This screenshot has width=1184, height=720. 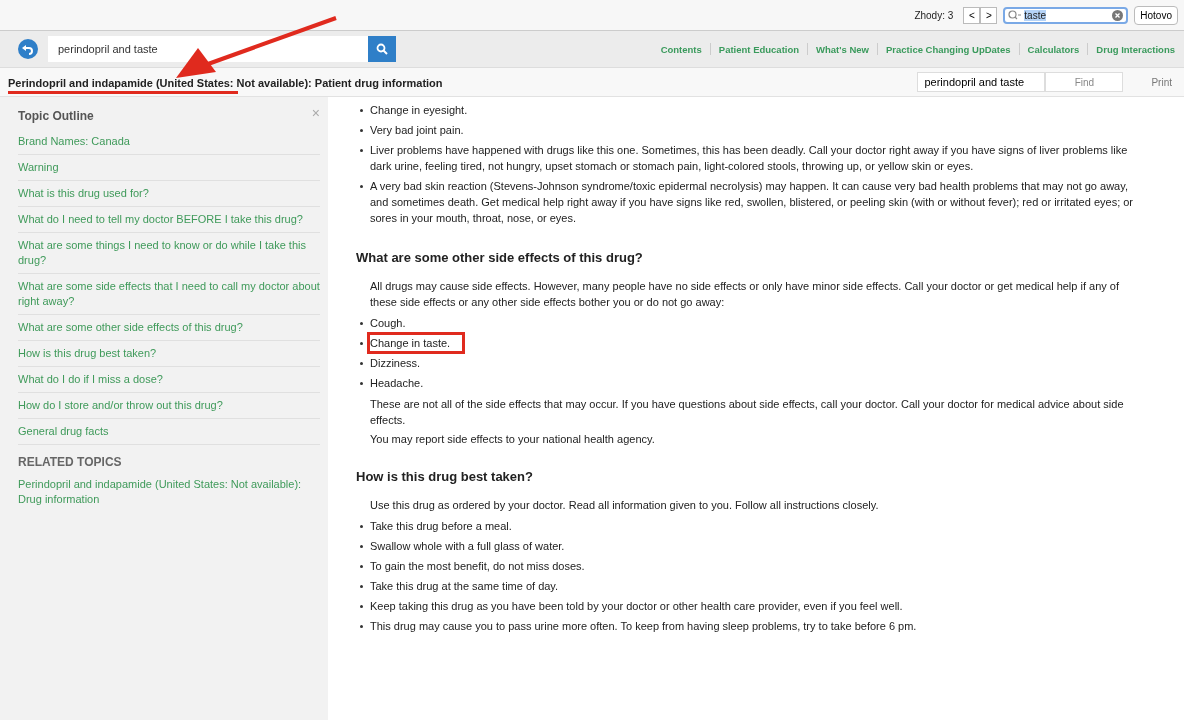 I want to click on bullet-text: Change in eyesight., so click(x=419, y=110).